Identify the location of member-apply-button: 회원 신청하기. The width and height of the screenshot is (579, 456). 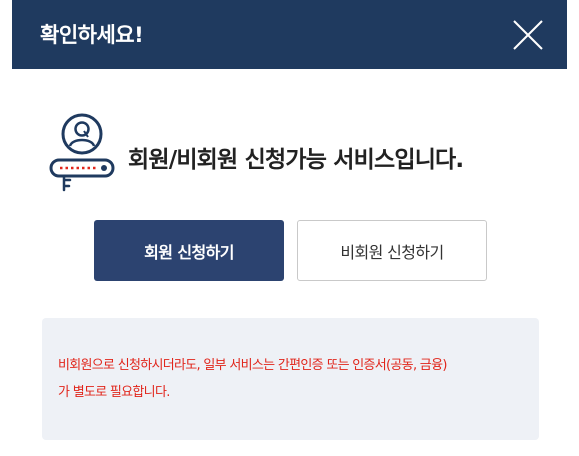
(189, 250).